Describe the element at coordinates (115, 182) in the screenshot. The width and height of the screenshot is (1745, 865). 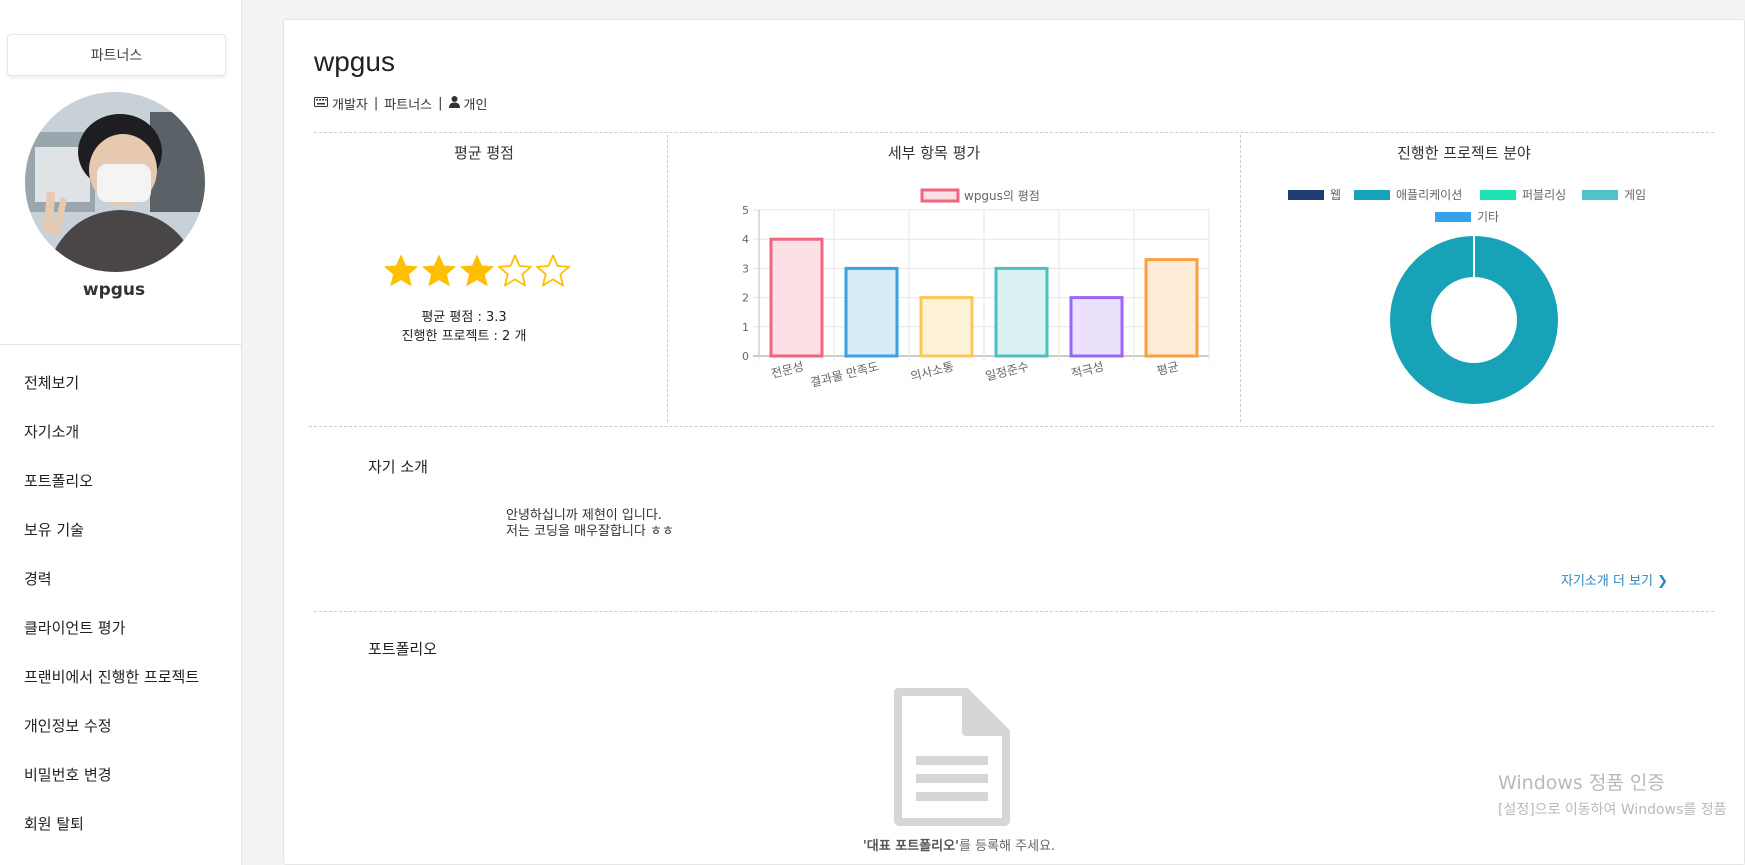
I see `avatar` at that location.